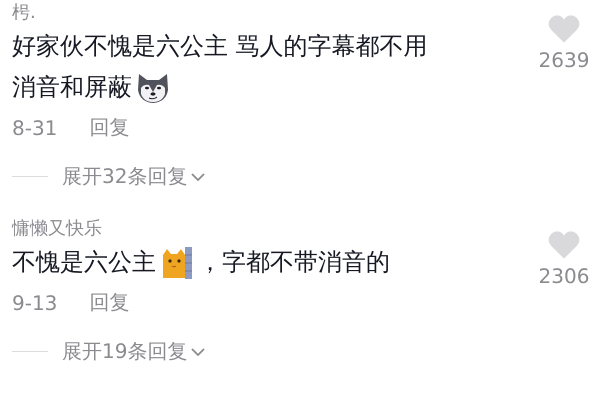 The image size is (606, 407). Describe the element at coordinates (24, 13) in the screenshot. I see `username: 枵.` at that location.